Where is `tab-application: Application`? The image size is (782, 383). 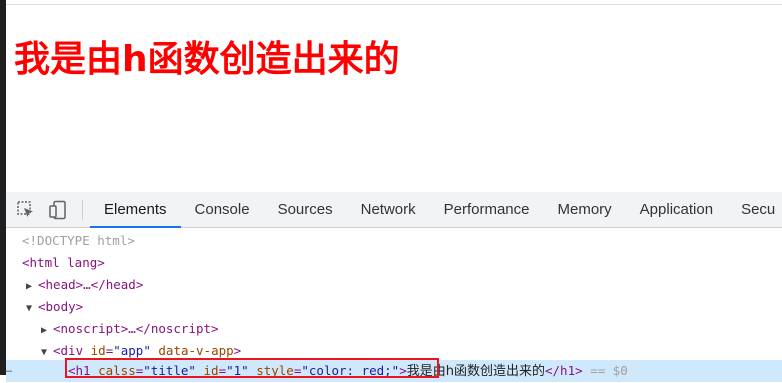 tab-application: Application is located at coordinates (676, 209).